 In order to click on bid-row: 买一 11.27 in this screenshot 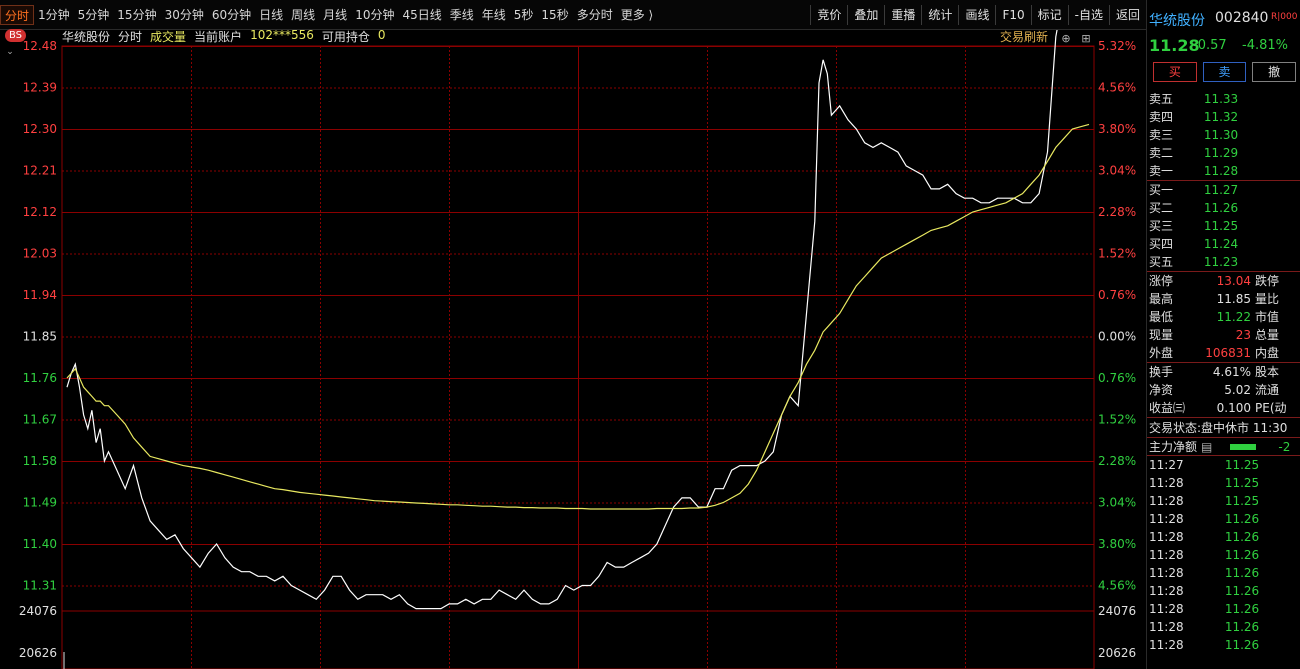, I will do `click(1223, 190)`.